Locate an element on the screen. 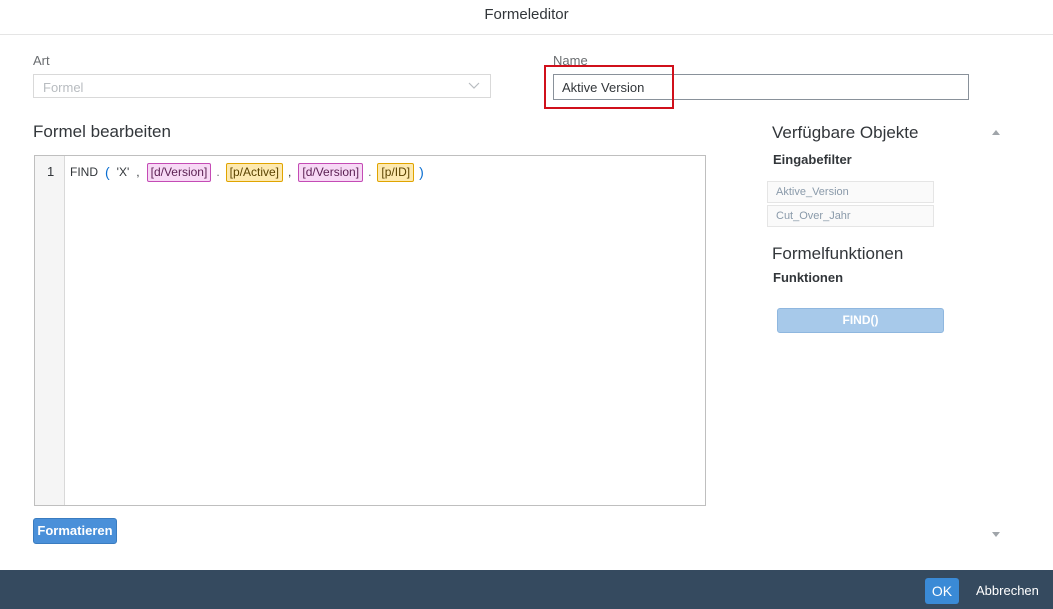 This screenshot has height=609, width=1053. line-gutter: 1 is located at coordinates (50, 330).